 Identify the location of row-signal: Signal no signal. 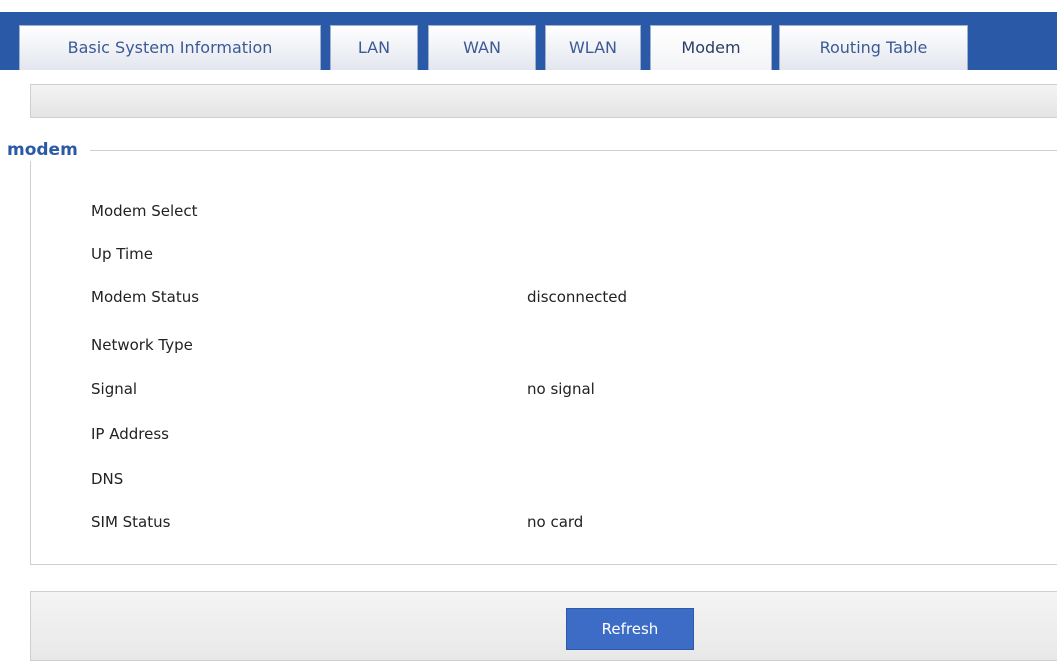
(528, 389).